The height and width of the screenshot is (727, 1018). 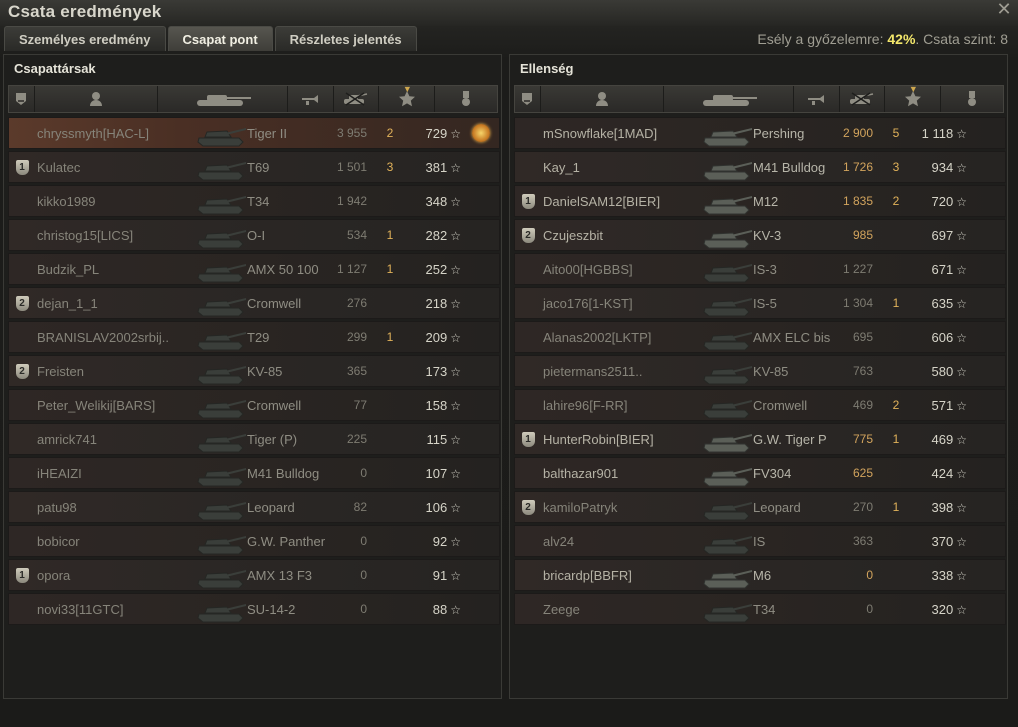 What do you see at coordinates (621, 269) in the screenshot?
I see `player-name: Aito00[HGBBS]` at bounding box center [621, 269].